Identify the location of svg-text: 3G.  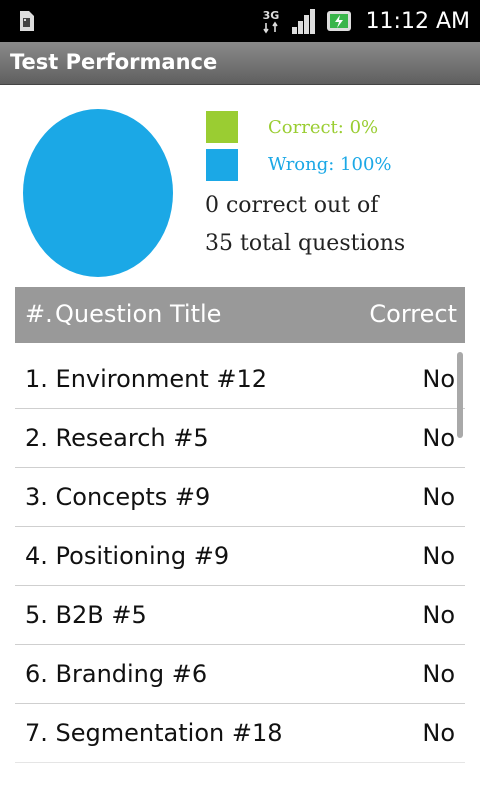
(270, 15).